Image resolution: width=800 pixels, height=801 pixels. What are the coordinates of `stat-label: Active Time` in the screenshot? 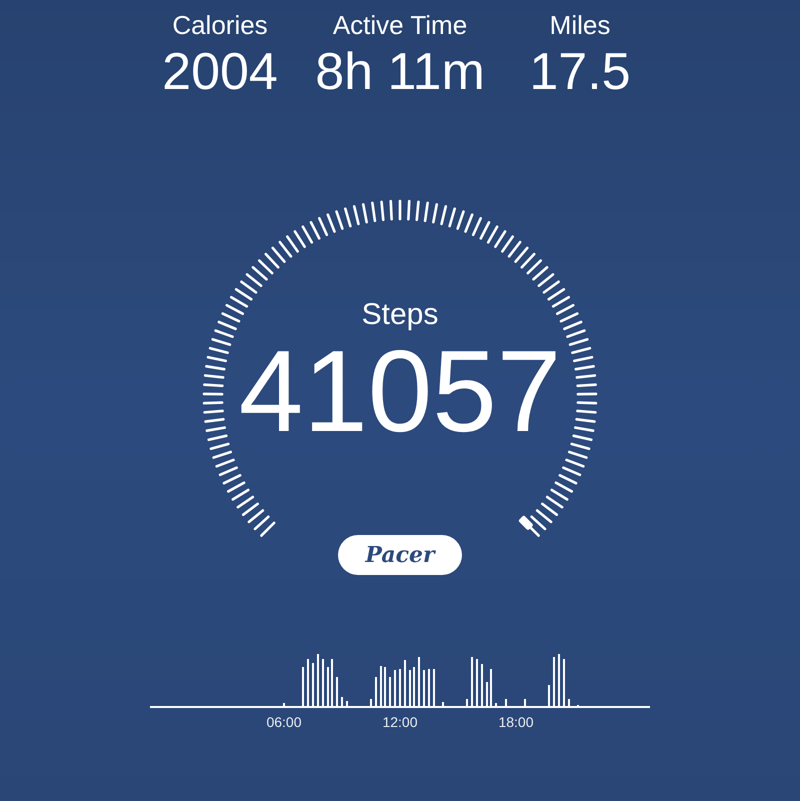 It's located at (400, 25).